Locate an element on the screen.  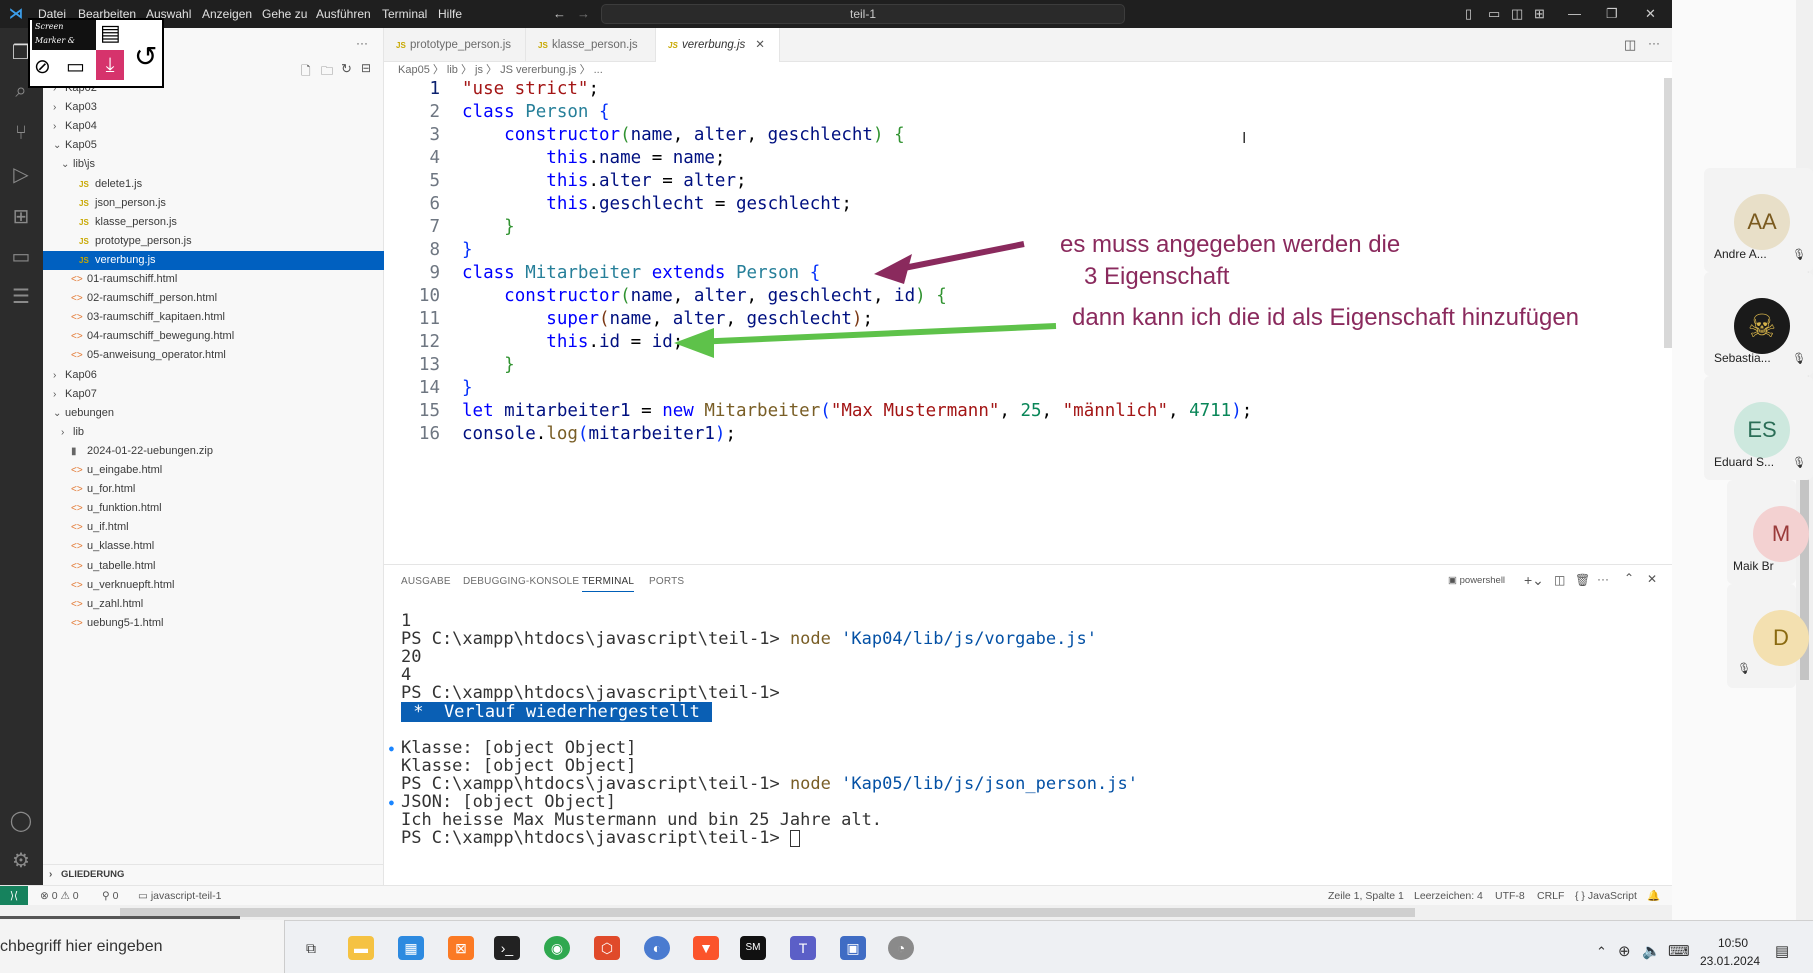
close-panel-icon: ✕ is located at coordinates (1652, 579).